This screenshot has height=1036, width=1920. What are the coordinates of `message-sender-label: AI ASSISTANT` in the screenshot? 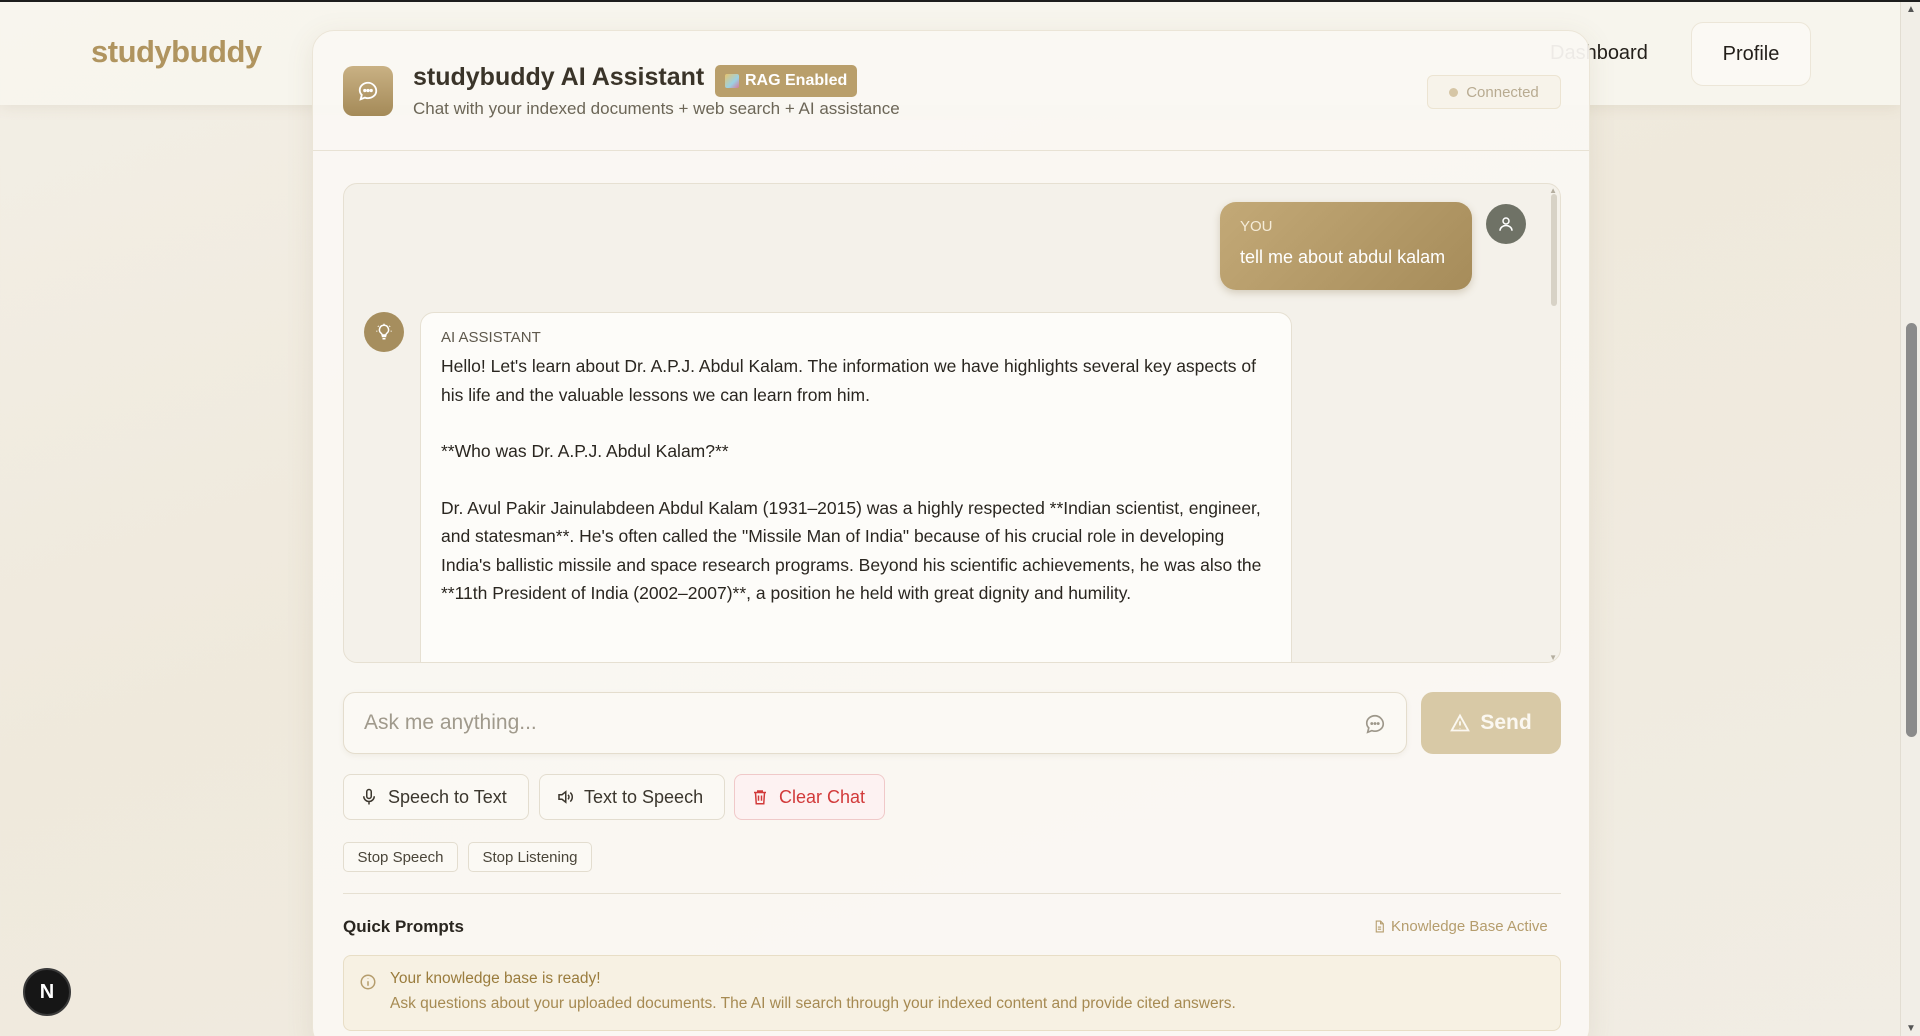 It's located at (491, 337).